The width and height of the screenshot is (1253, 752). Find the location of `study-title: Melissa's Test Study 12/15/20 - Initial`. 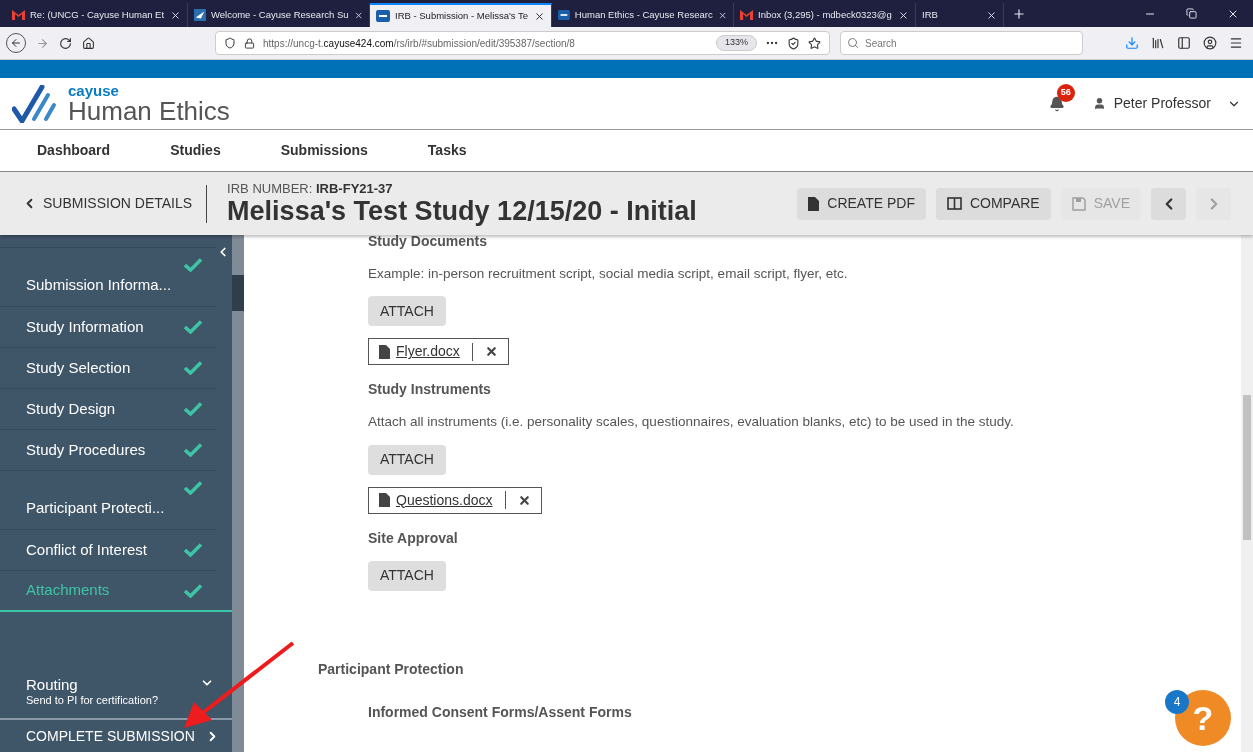

study-title: Melissa's Test Study 12/15/20 - Initial is located at coordinates (462, 211).